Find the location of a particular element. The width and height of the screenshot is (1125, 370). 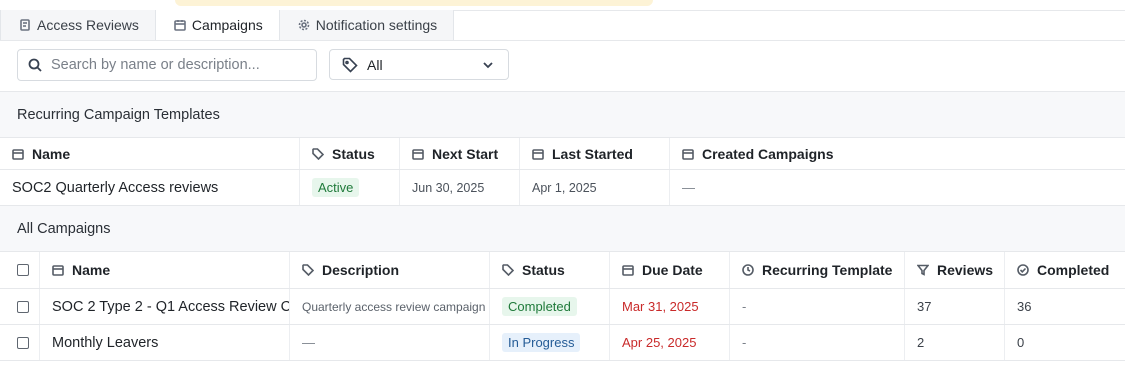

created-campaigns: — is located at coordinates (688, 187).